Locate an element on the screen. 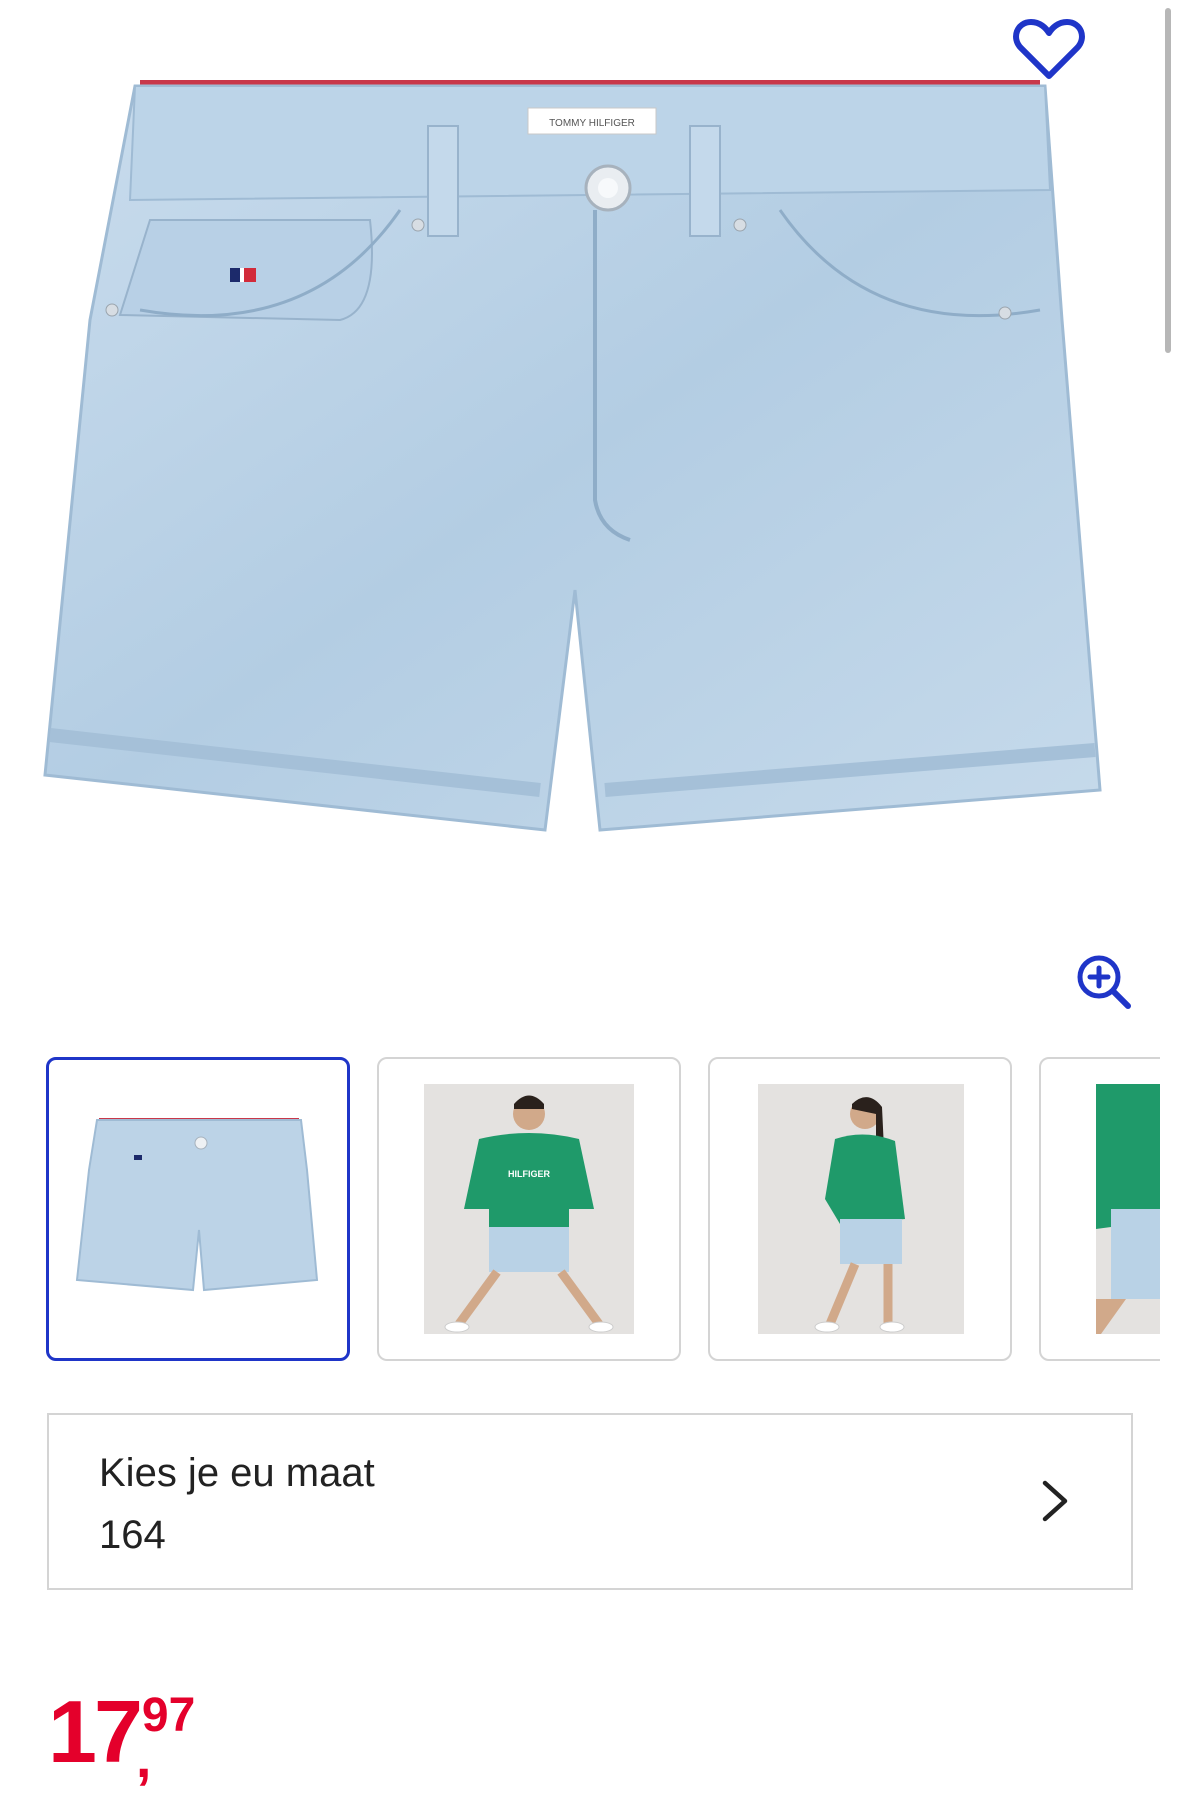  favorite-button is located at coordinates (1049, 50).